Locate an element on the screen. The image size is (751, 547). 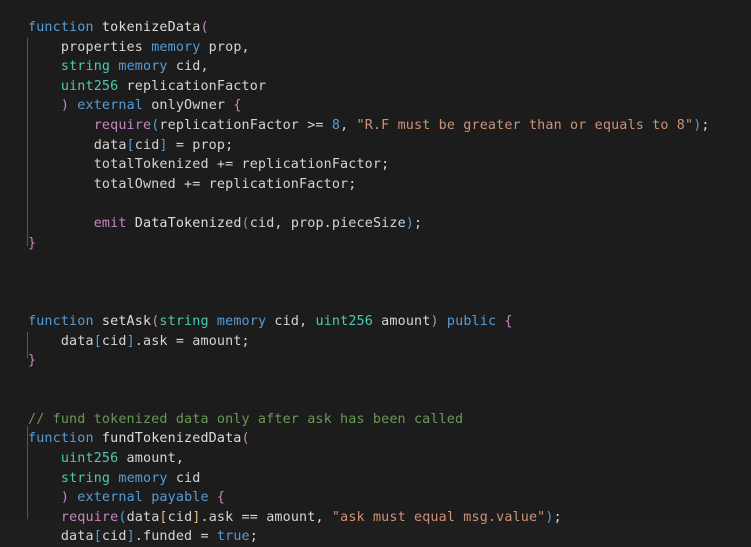
token-identifier: .ask = amount; is located at coordinates (192, 341).